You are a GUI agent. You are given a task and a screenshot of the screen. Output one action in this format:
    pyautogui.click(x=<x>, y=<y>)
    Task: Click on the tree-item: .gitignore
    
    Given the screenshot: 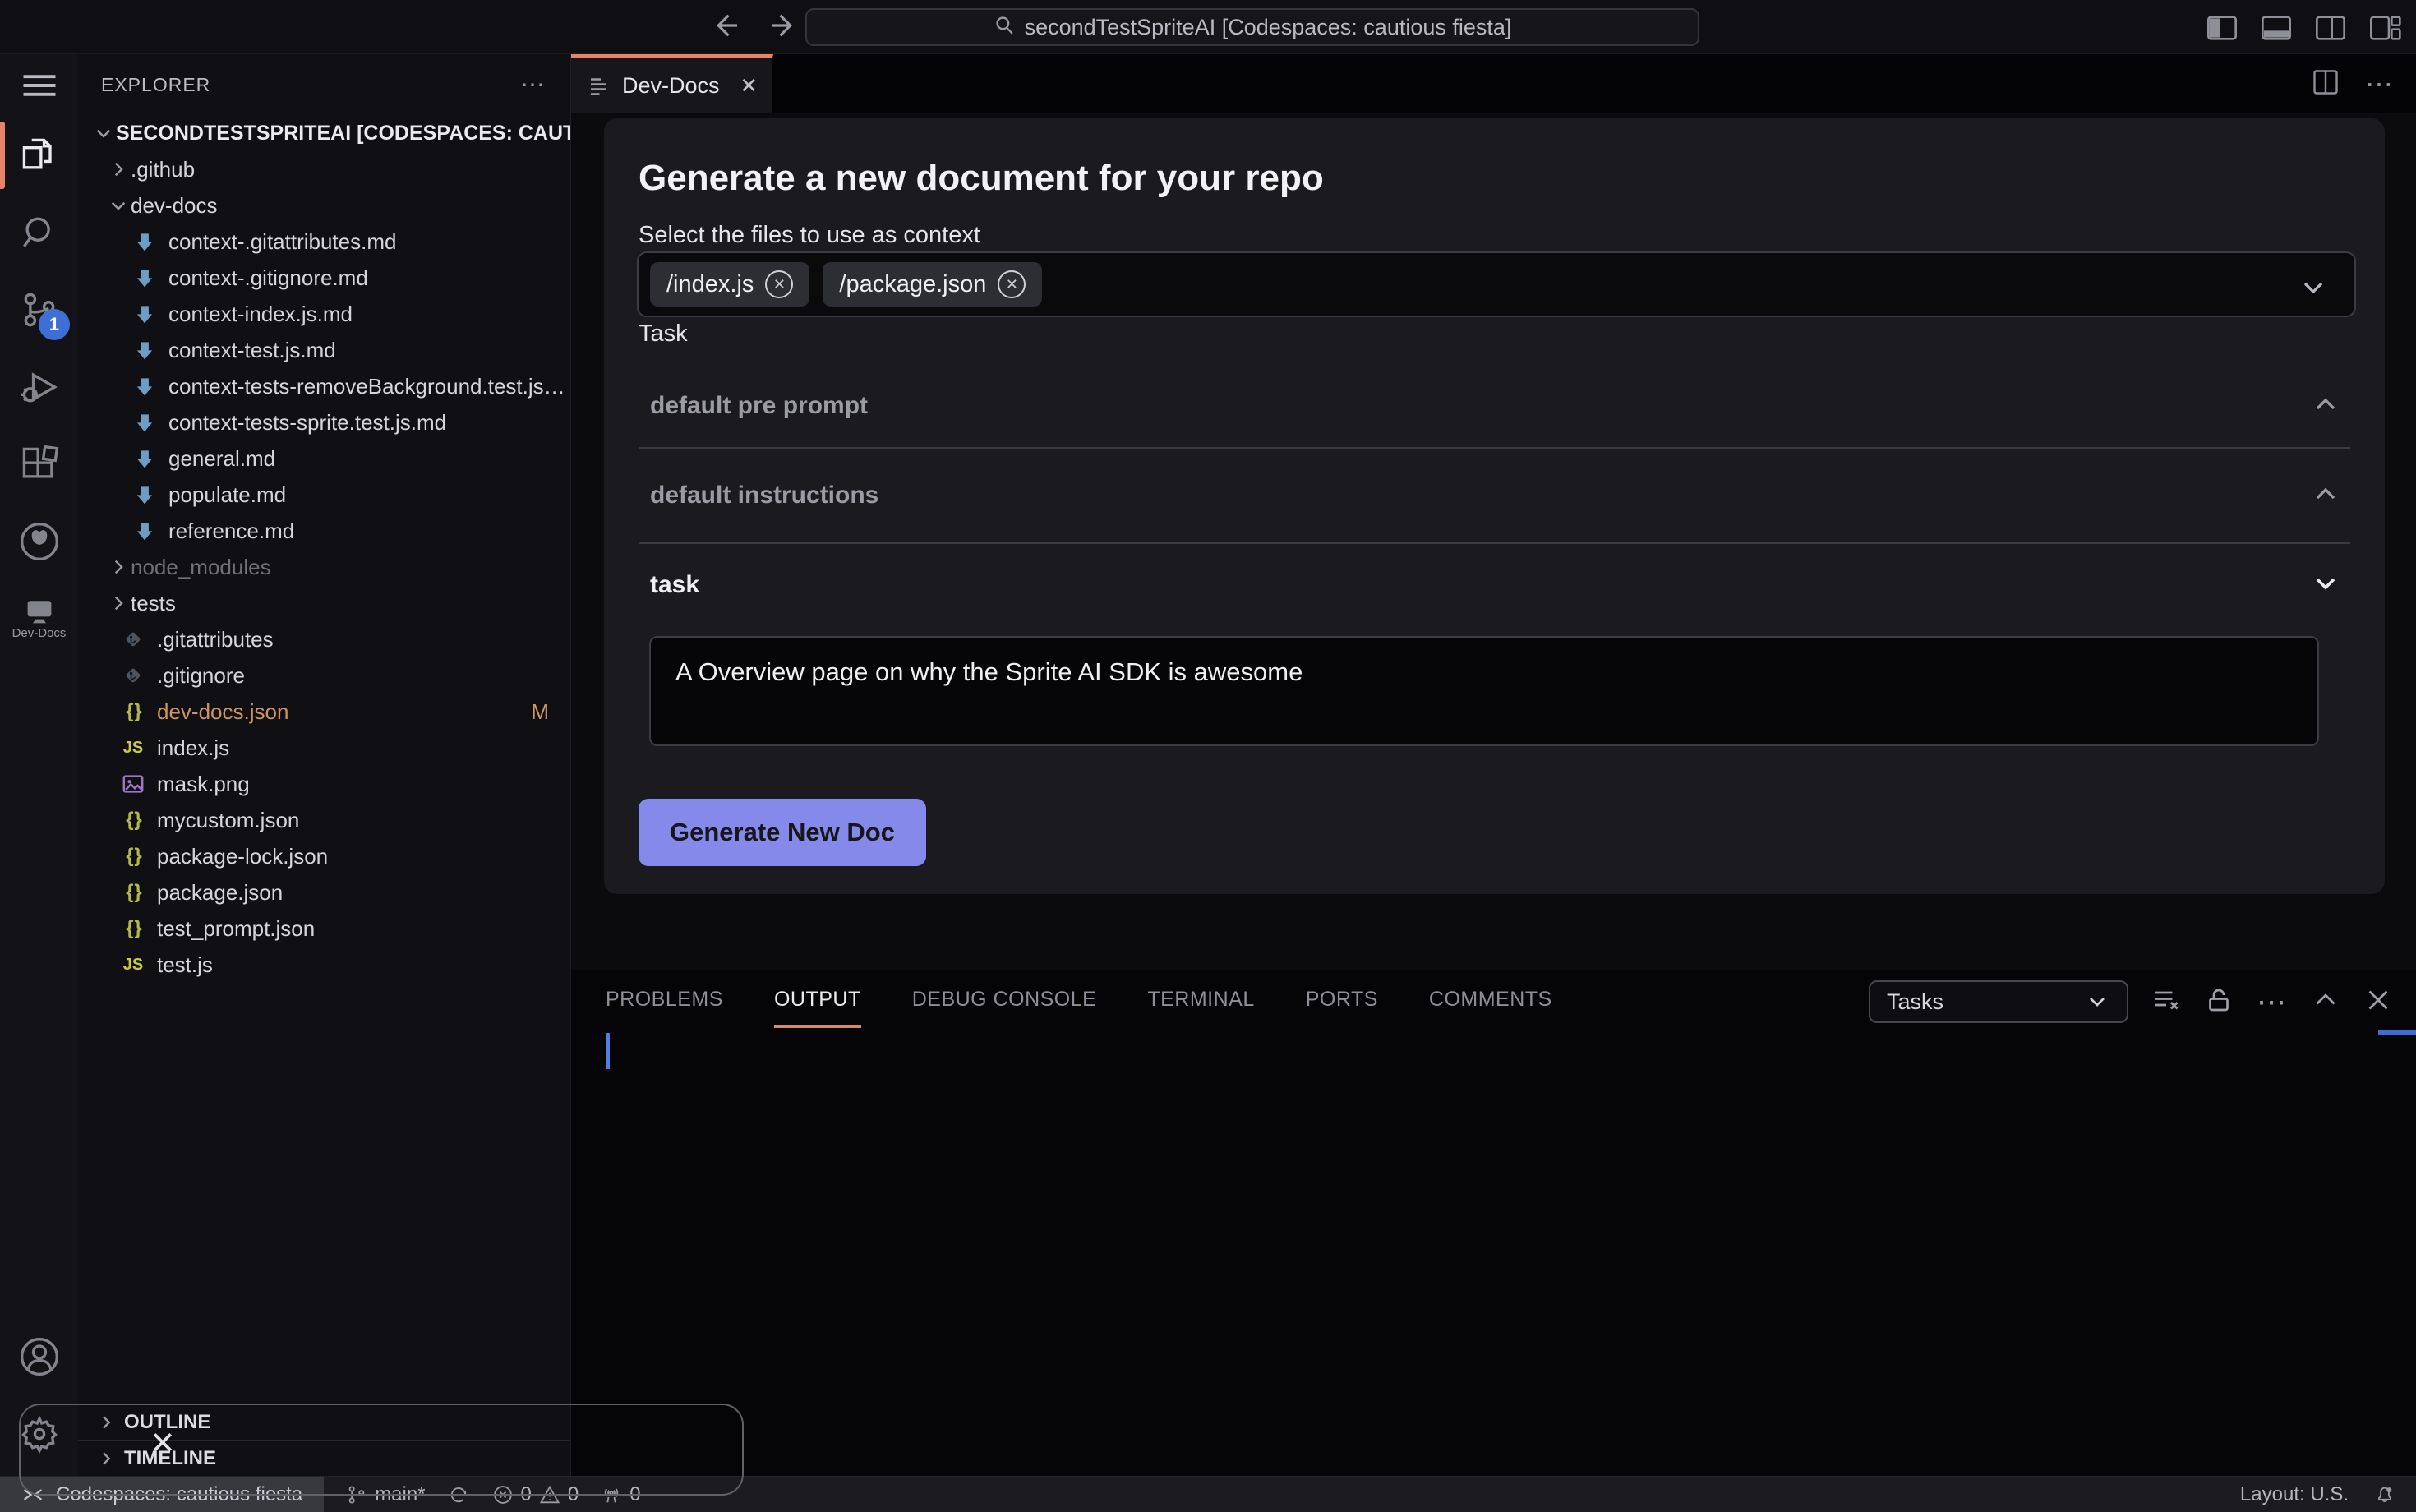 What is the action you would take?
    pyautogui.click(x=324, y=675)
    